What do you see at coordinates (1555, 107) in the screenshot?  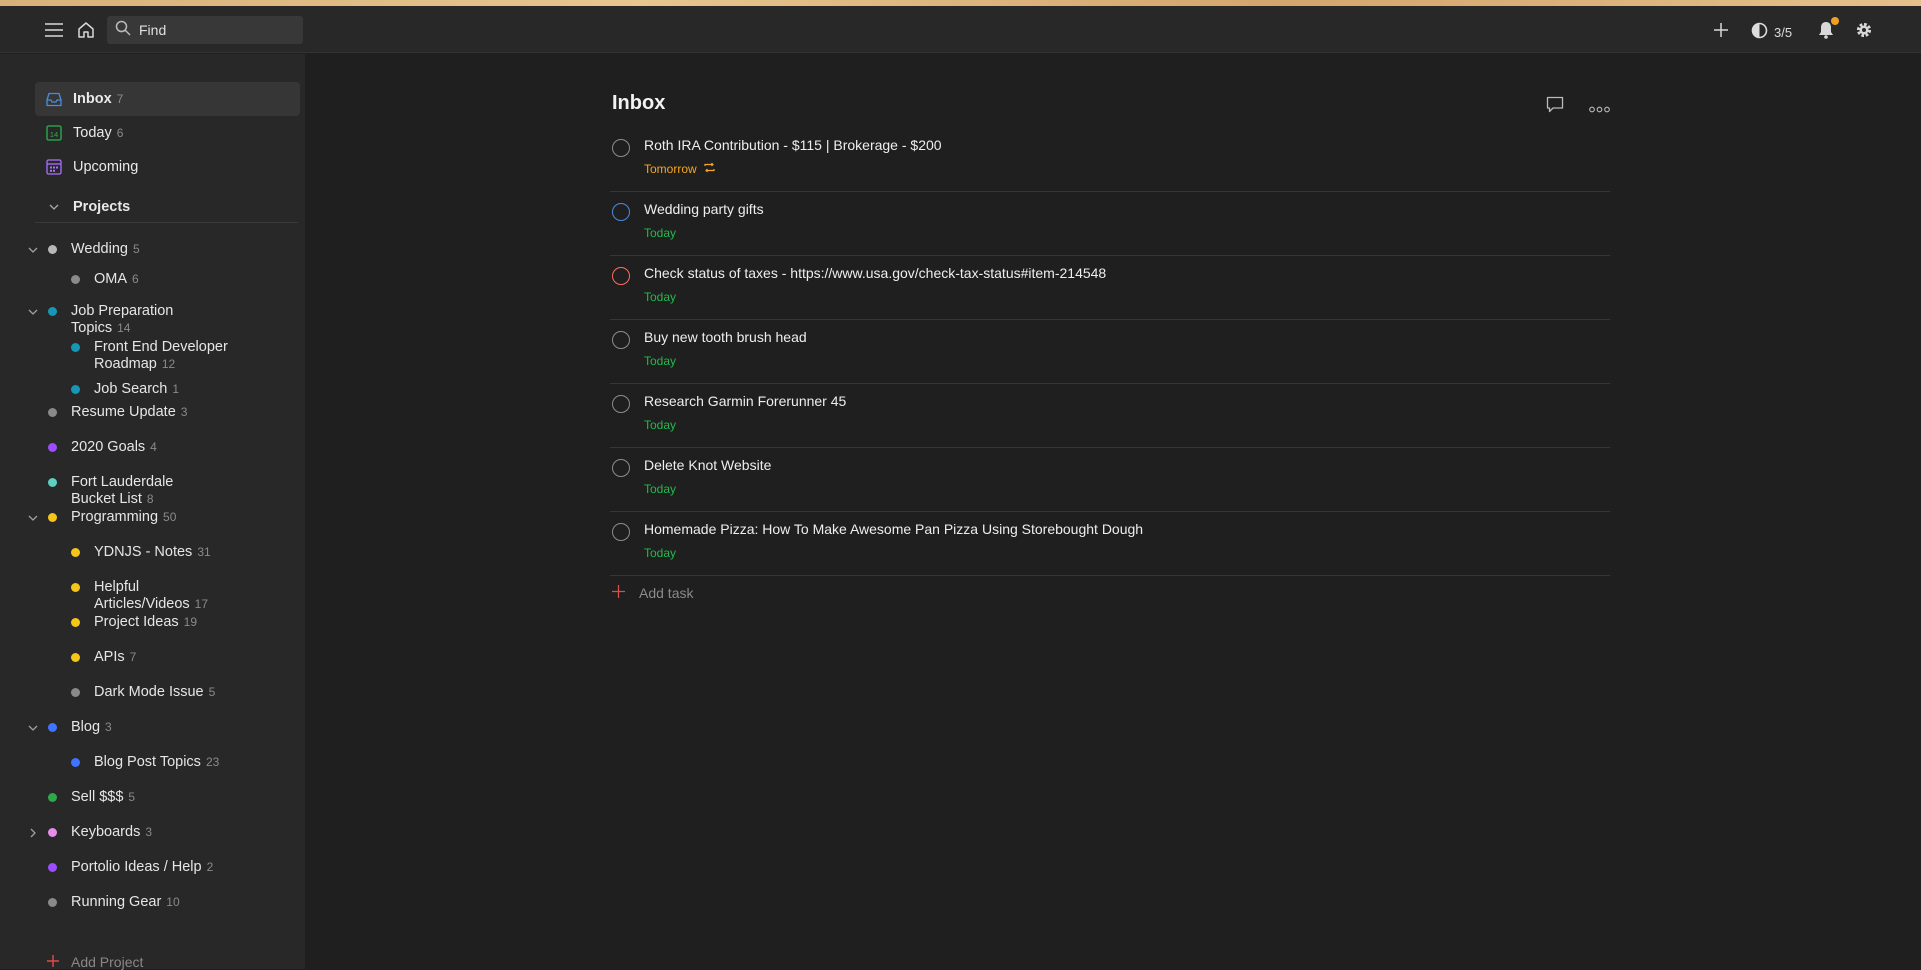 I see `comment-icon` at bounding box center [1555, 107].